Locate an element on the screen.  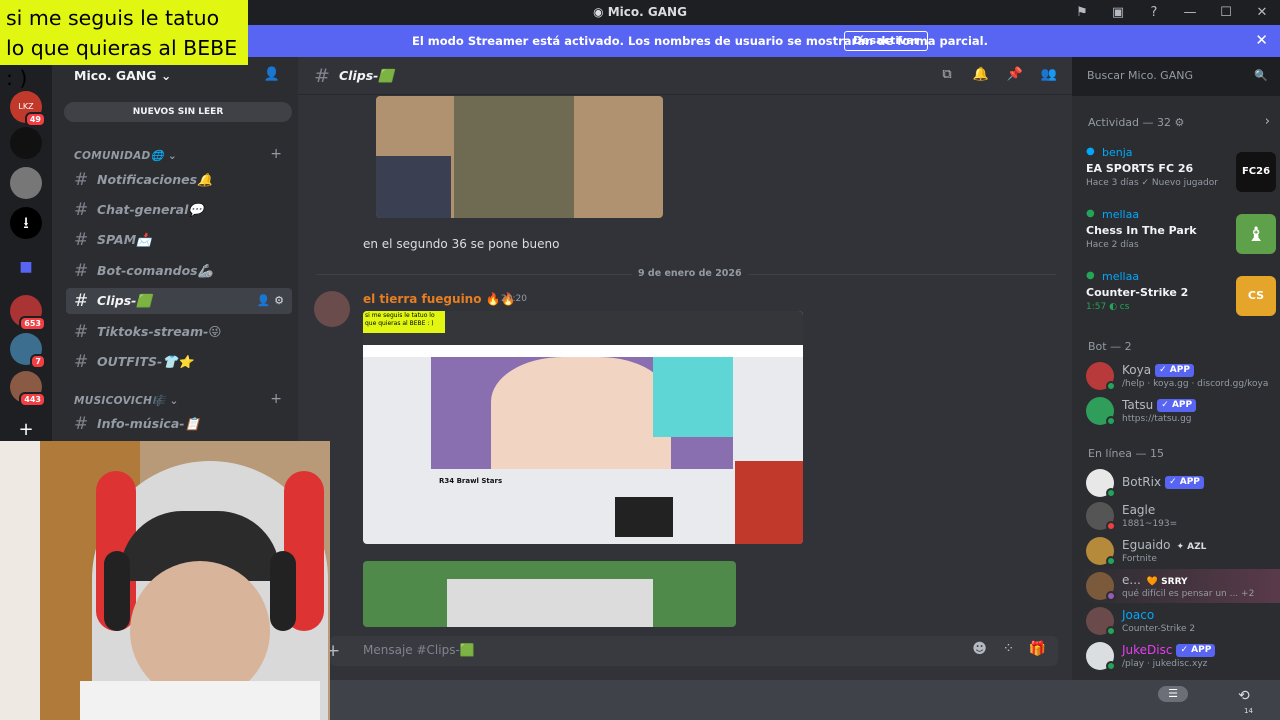
shirt is located at coordinates (200, 700).